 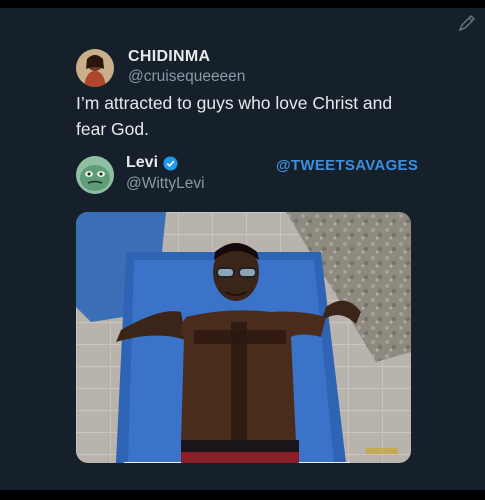 What do you see at coordinates (165, 184) in the screenshot?
I see `author-handle: @WittyLevi` at bounding box center [165, 184].